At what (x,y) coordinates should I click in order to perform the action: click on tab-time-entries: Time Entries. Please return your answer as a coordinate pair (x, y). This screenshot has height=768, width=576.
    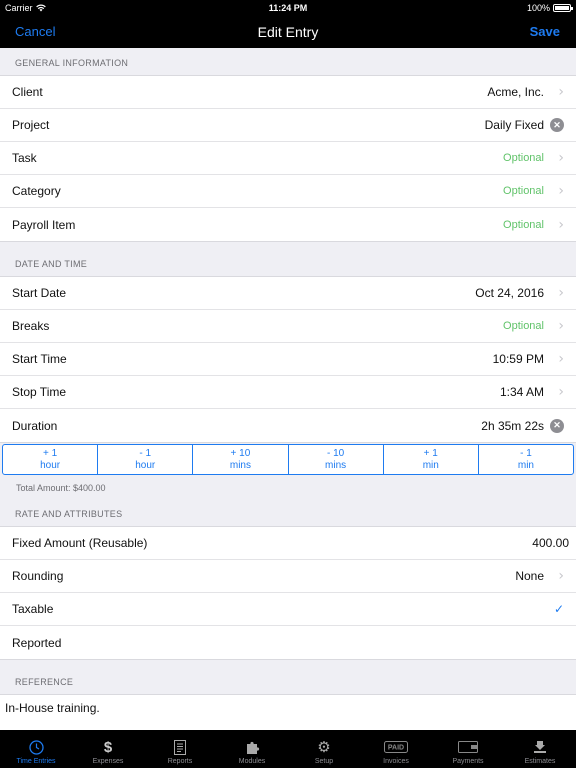
    Looking at the image, I should click on (36, 749).